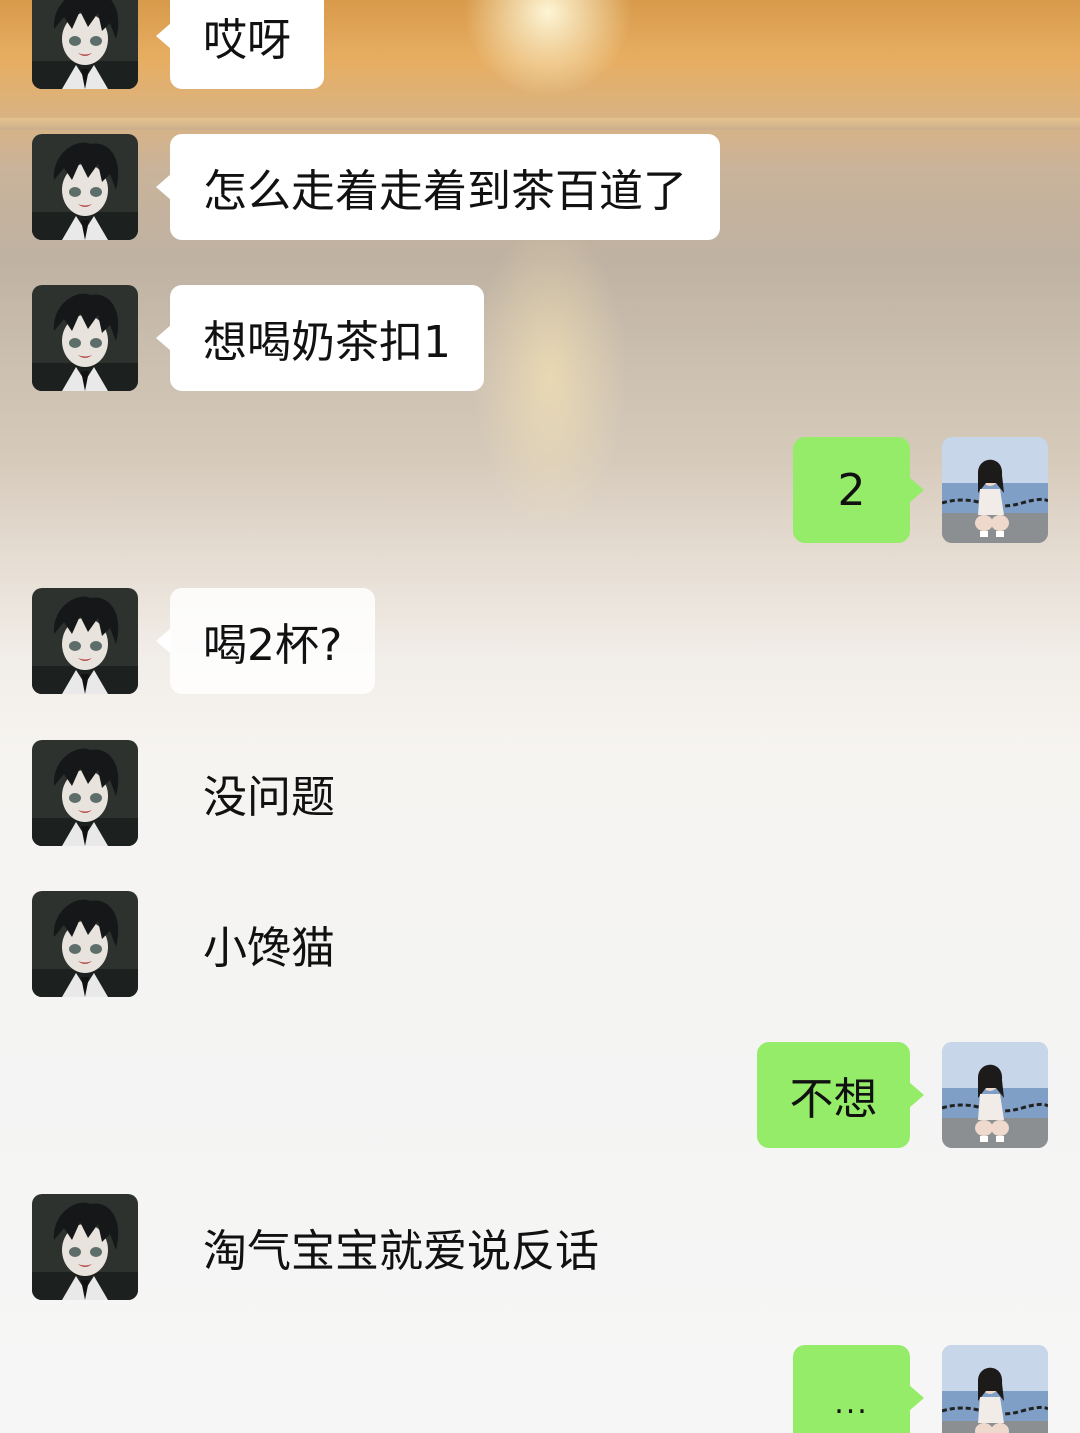  I want to click on message-bubble-incoming: 没问题, so click(269, 793).